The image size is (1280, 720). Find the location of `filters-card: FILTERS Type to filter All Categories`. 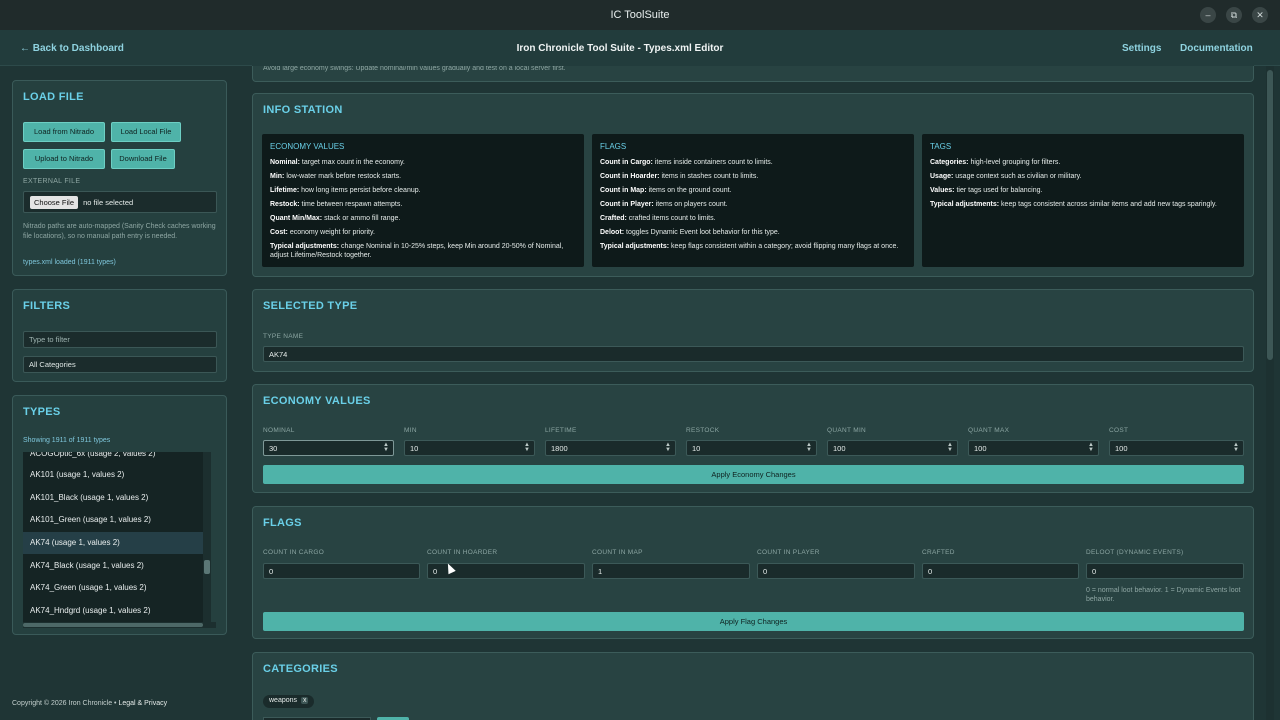

filters-card: FILTERS Type to filter All Categories is located at coordinates (119, 335).